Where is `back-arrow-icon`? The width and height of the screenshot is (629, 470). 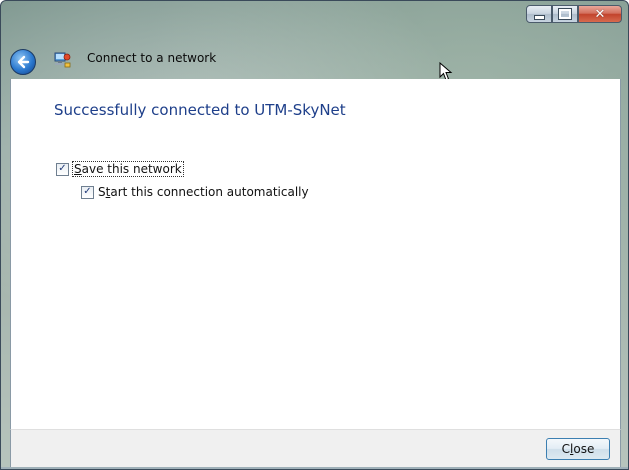 back-arrow-icon is located at coordinates (23, 62).